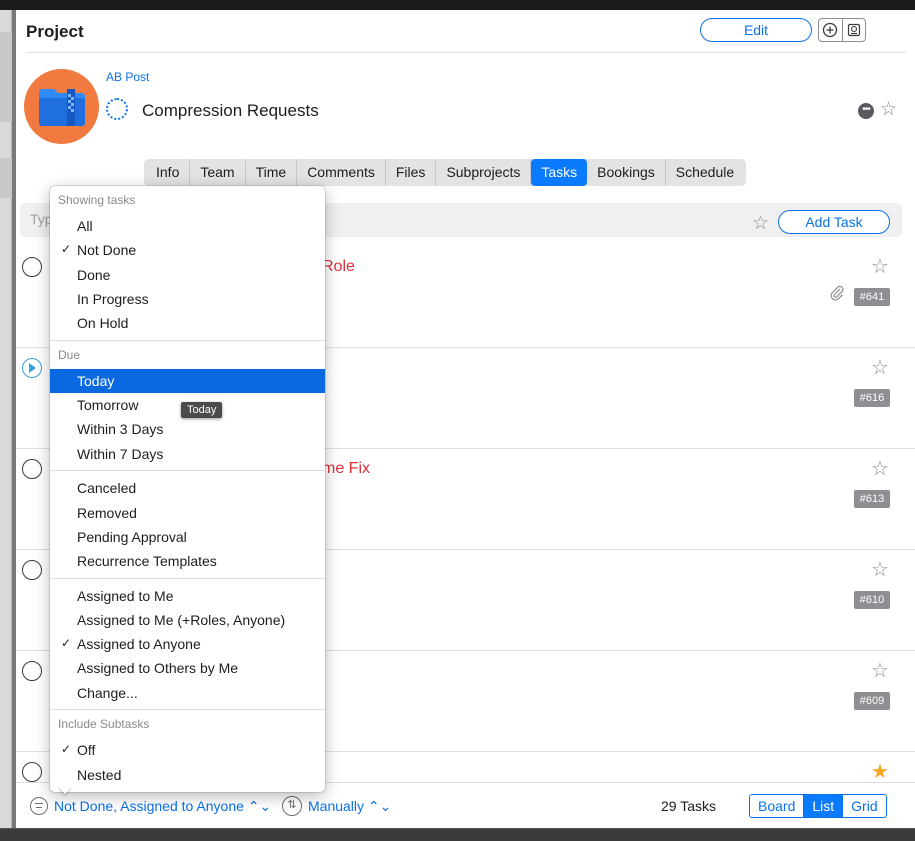  Describe the element at coordinates (187, 323) in the screenshot. I see `menu-item-on-hold: On Hold` at that location.